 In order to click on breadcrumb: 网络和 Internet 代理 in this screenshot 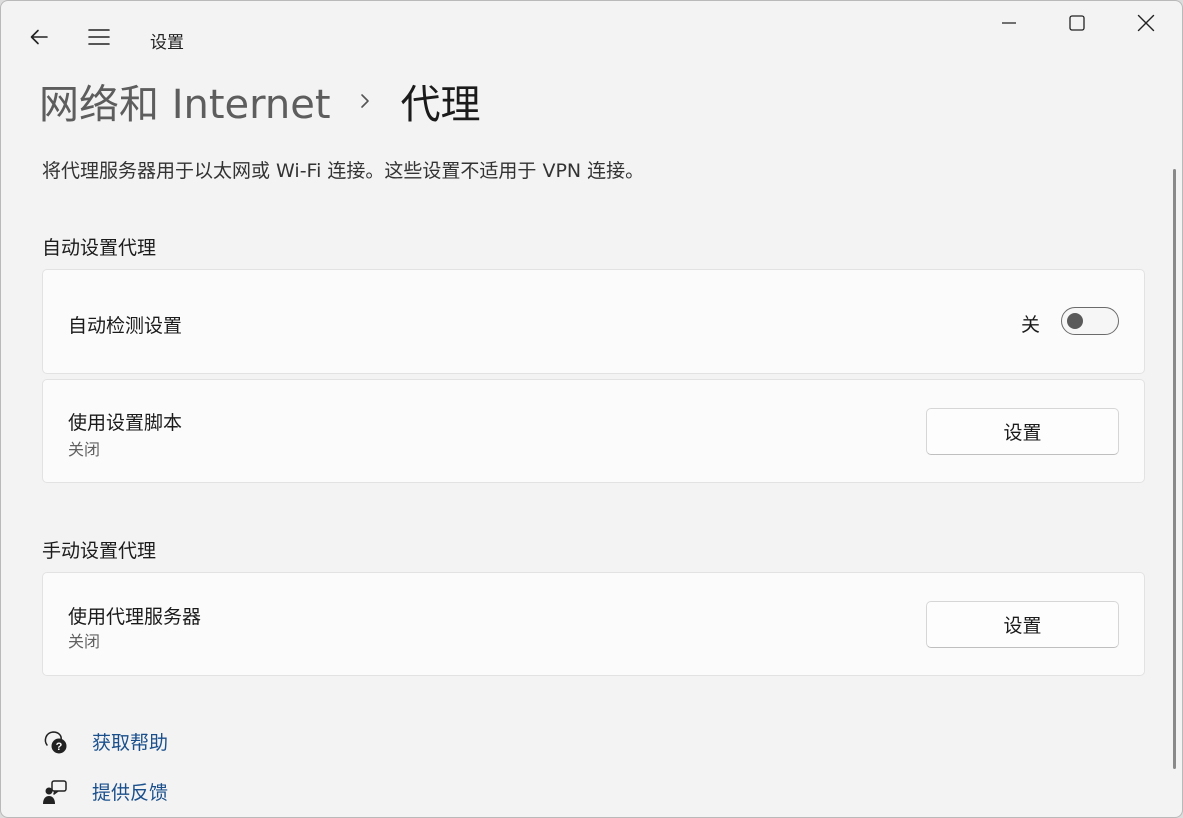, I will do `click(260, 101)`.